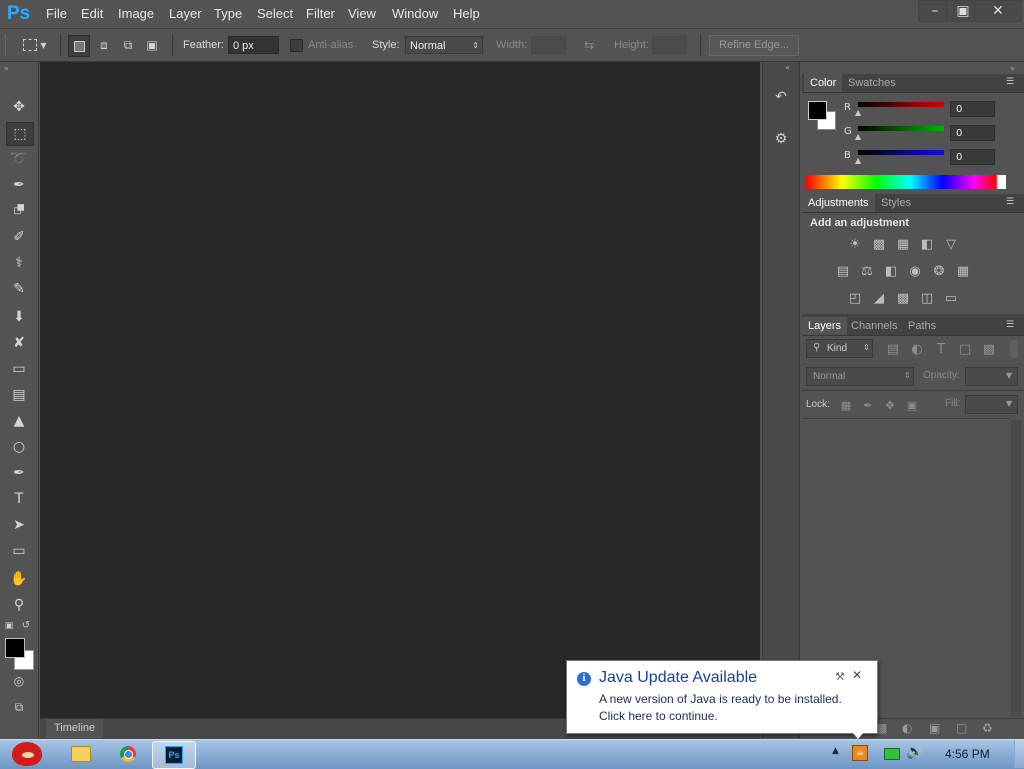  What do you see at coordinates (891, 271) in the screenshot?
I see `black-white-icon: ◧` at bounding box center [891, 271].